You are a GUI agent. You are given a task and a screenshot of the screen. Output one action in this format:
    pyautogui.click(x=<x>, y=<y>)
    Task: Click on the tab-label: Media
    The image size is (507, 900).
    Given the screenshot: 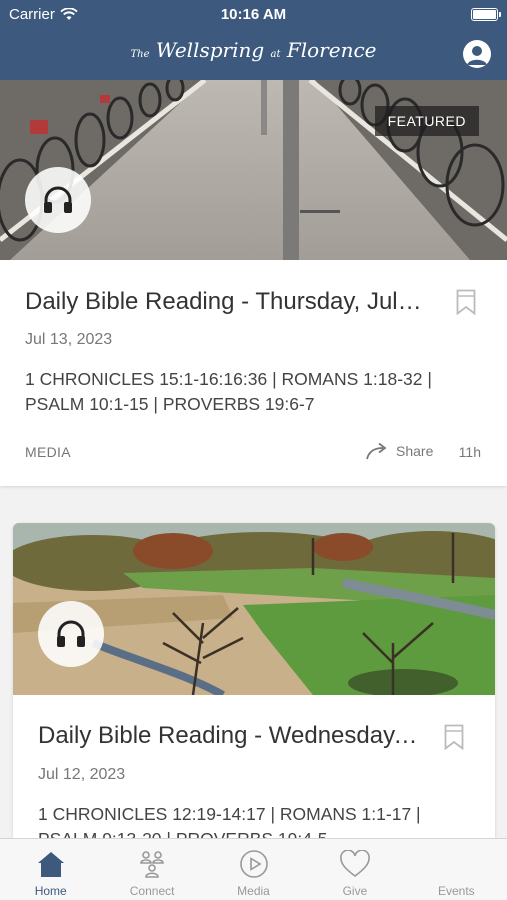 What is the action you would take?
    pyautogui.click(x=253, y=891)
    